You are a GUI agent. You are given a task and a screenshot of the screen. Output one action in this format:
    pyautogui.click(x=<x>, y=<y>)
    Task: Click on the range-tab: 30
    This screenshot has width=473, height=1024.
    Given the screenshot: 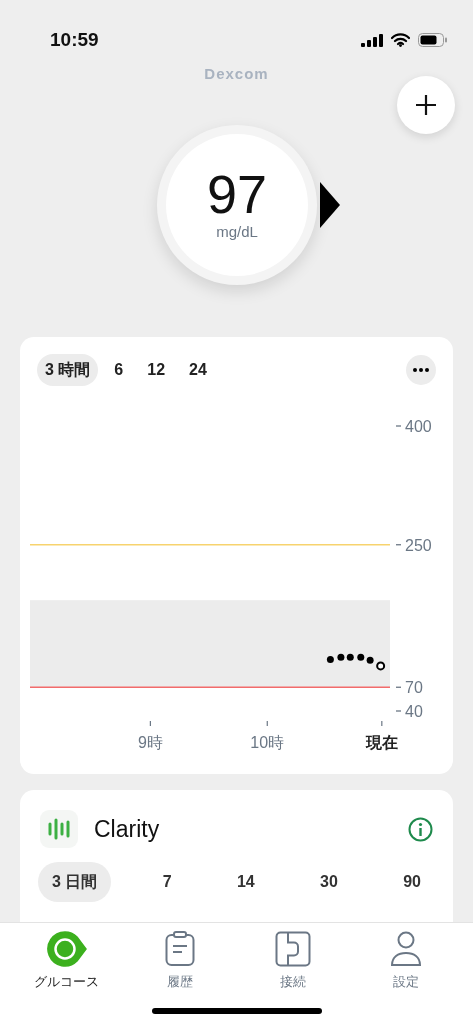 What is the action you would take?
    pyautogui.click(x=329, y=882)
    